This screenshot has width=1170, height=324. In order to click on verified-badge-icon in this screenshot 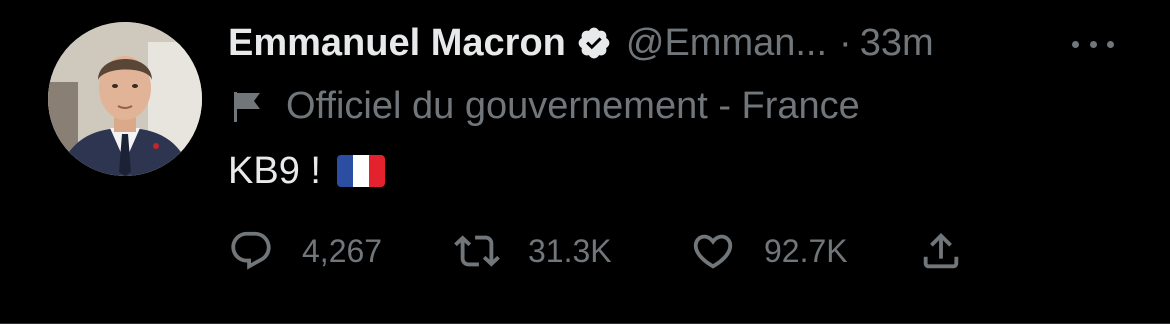, I will do `click(594, 43)`.